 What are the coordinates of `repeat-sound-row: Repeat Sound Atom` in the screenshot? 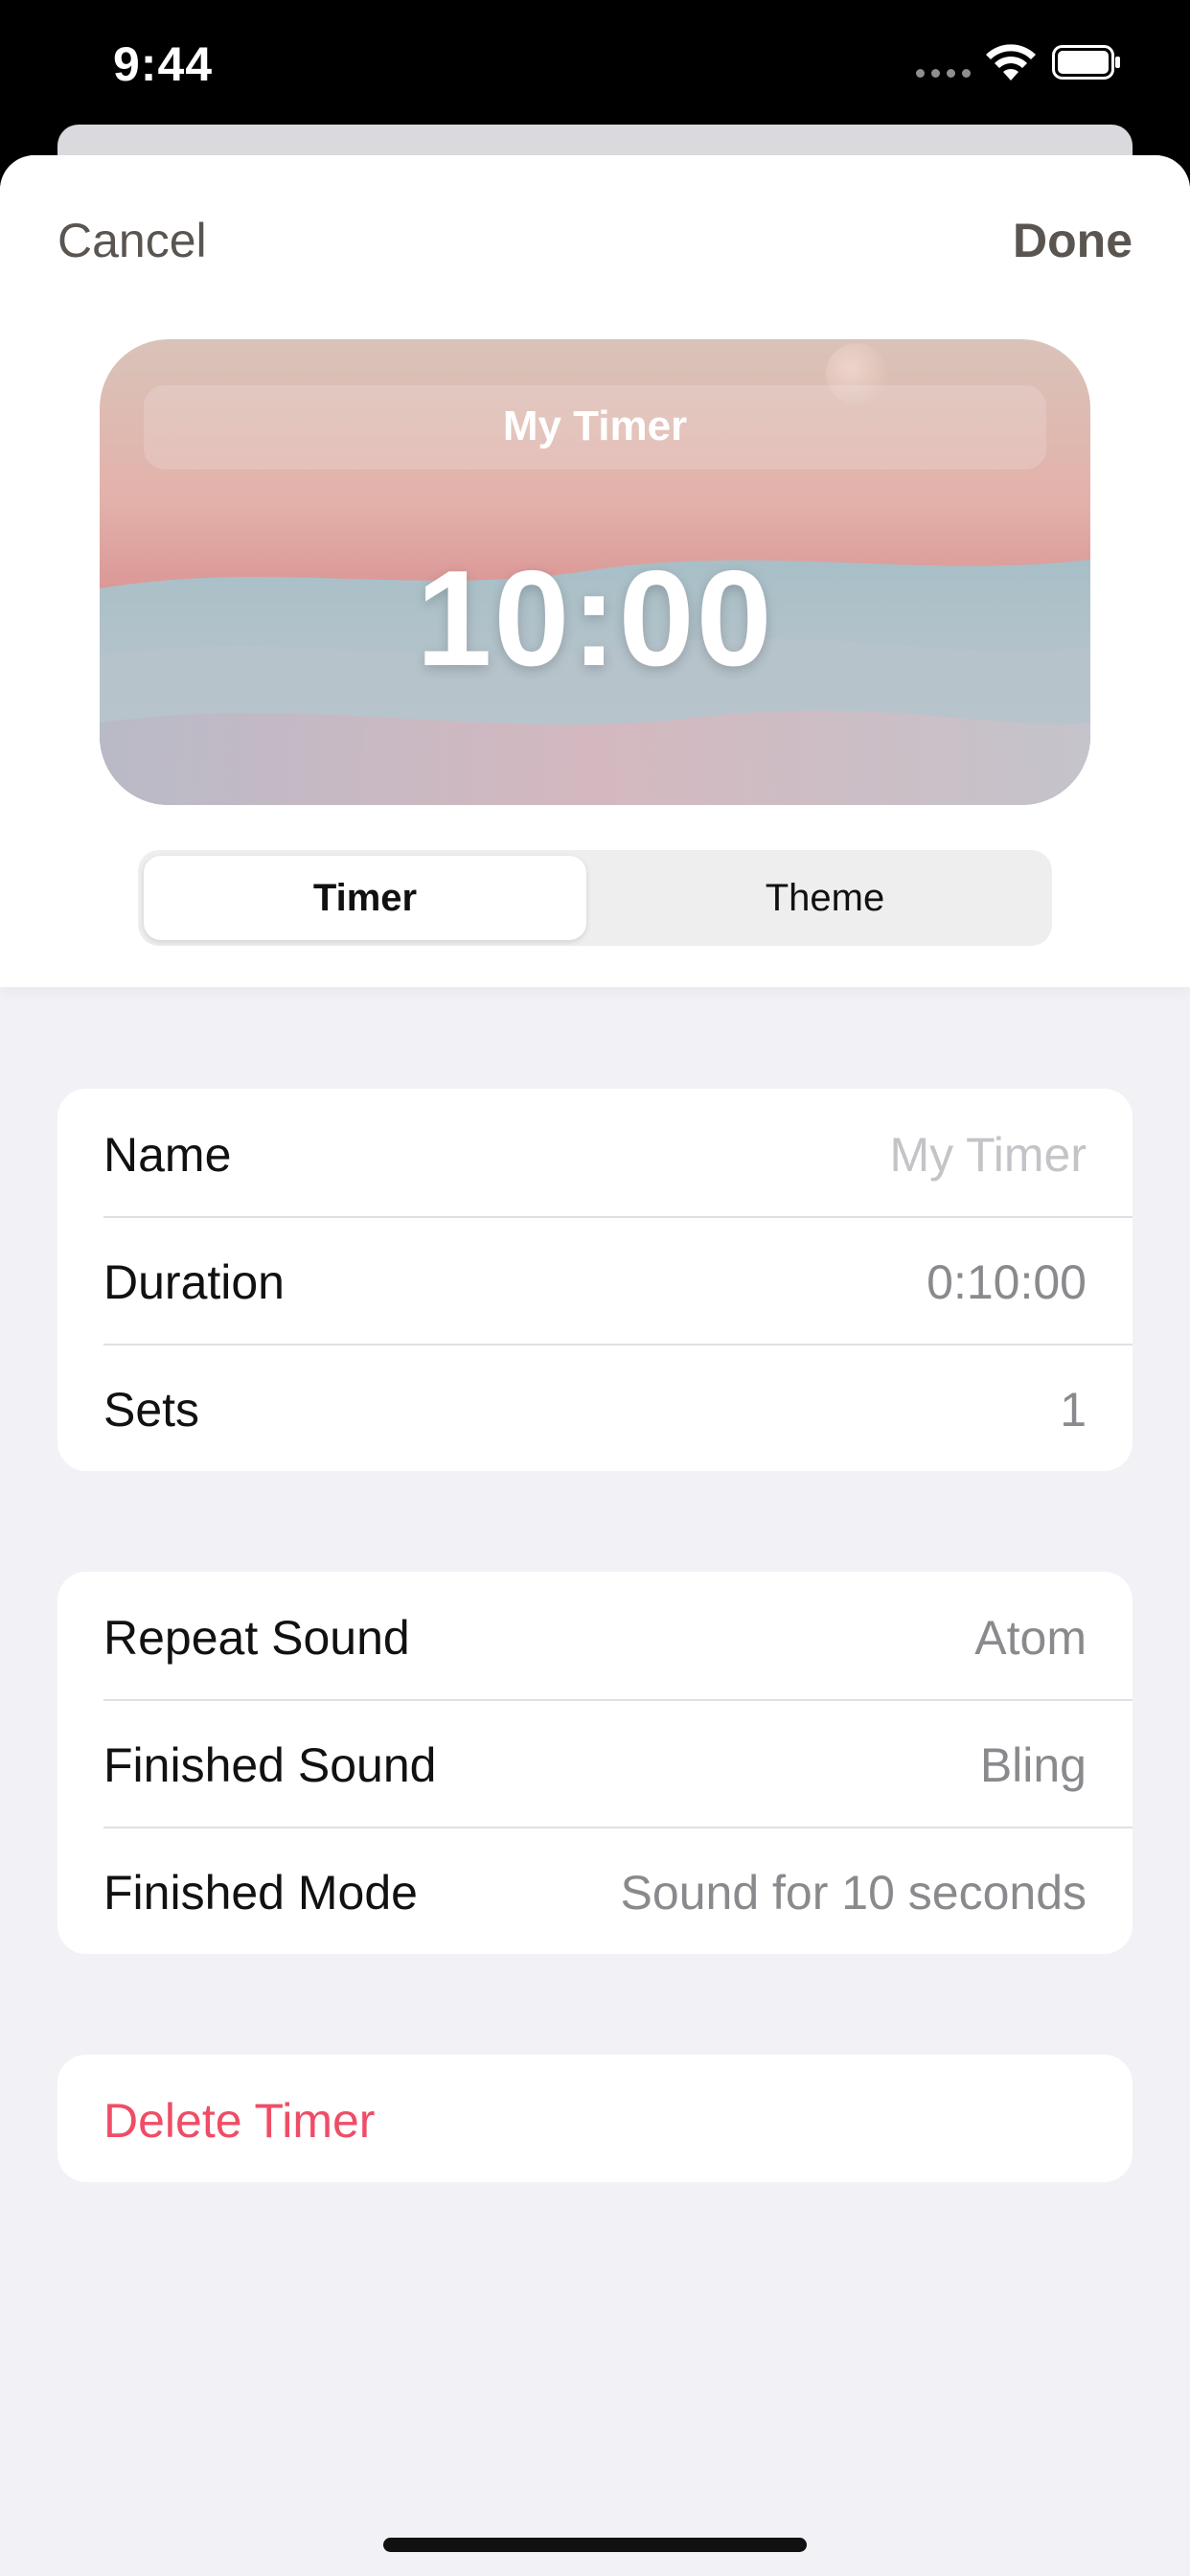 It's located at (595, 1635).